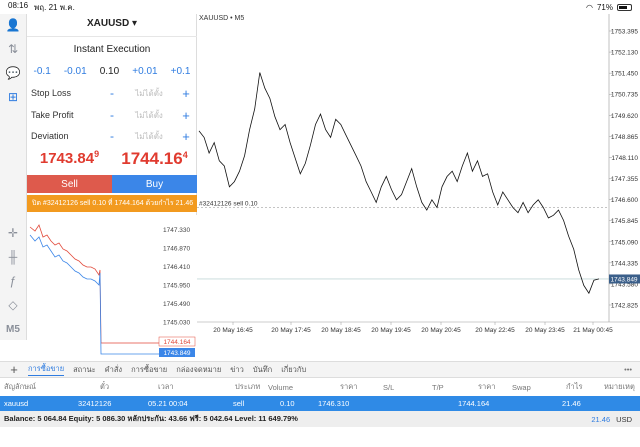 This screenshot has width=640, height=447. I want to click on trade-icon: ⇅, so click(13, 49).